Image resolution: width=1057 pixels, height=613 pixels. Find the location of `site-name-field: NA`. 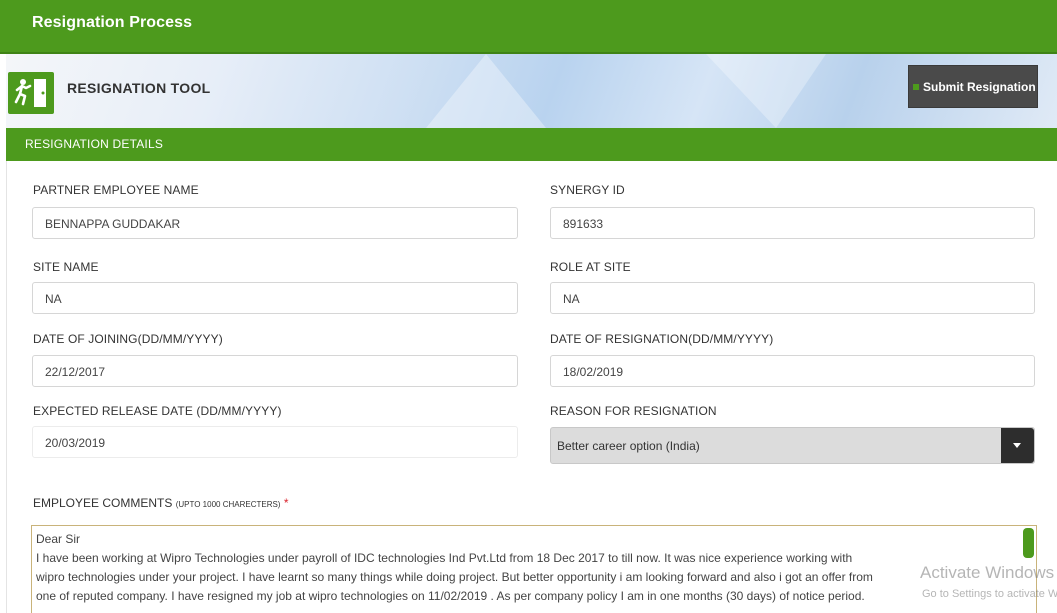

site-name-field: NA is located at coordinates (275, 298).